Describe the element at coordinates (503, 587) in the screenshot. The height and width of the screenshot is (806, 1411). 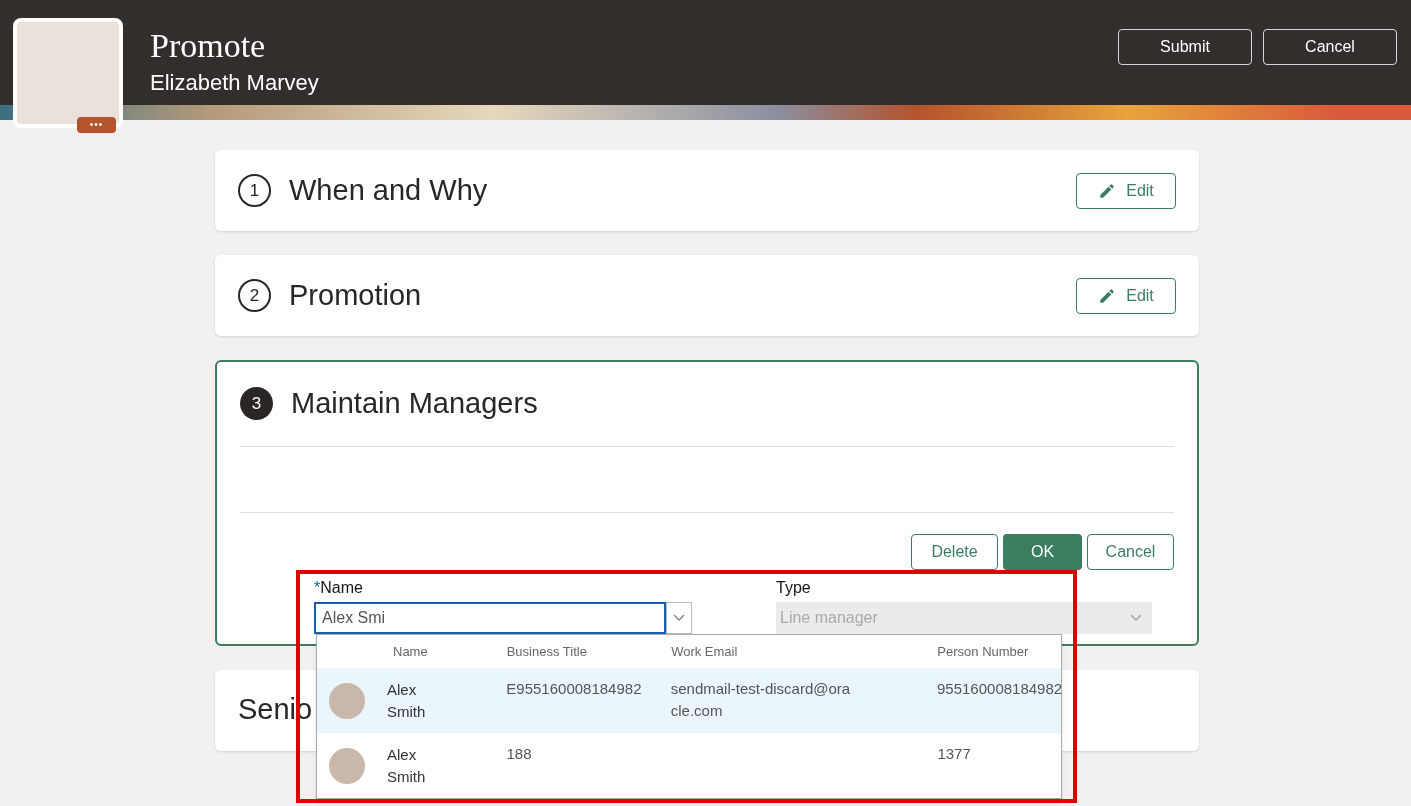
I see `field-label: *Name` at that location.